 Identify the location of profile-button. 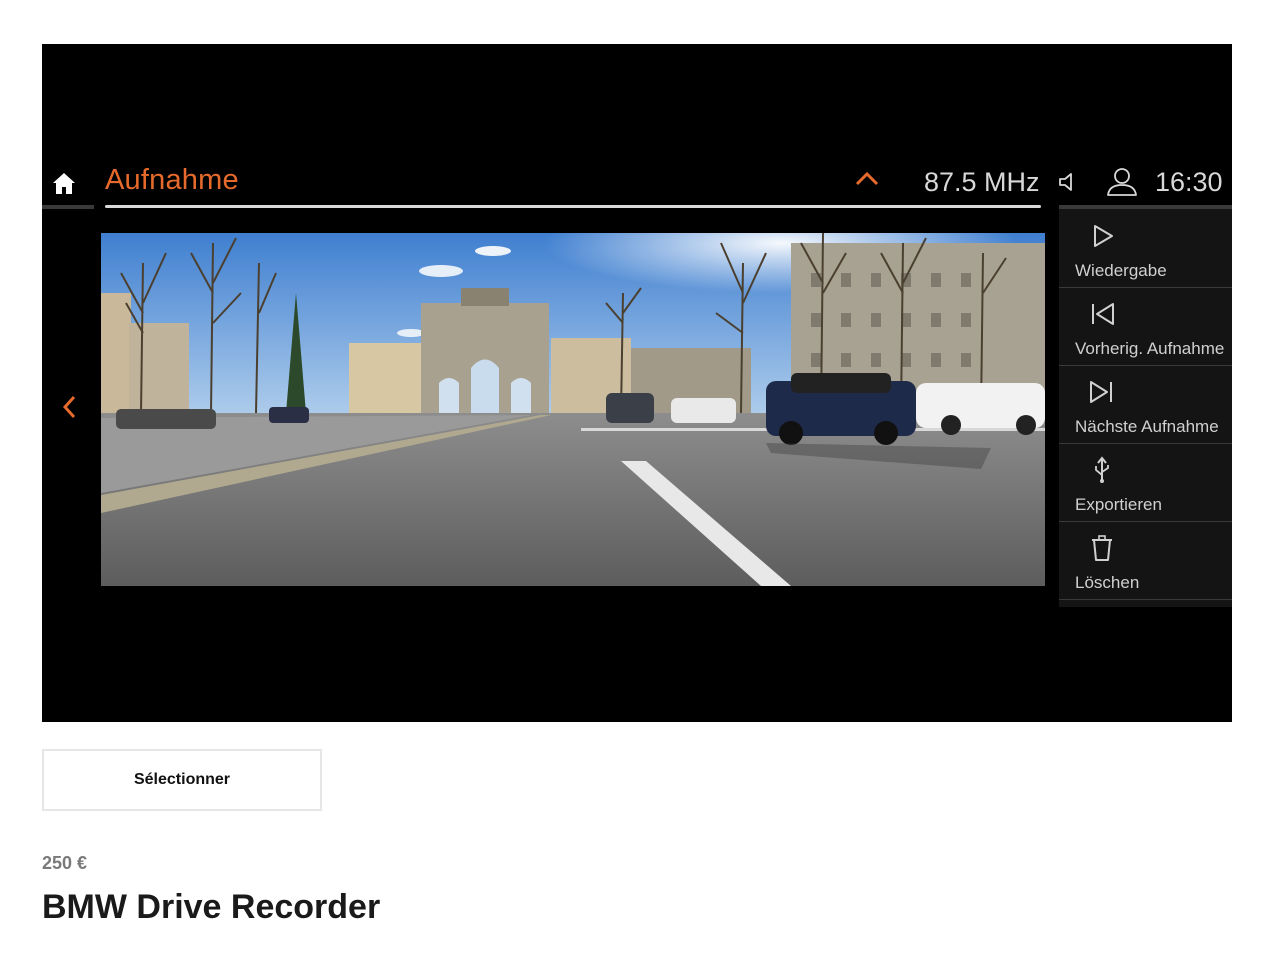
(1122, 182).